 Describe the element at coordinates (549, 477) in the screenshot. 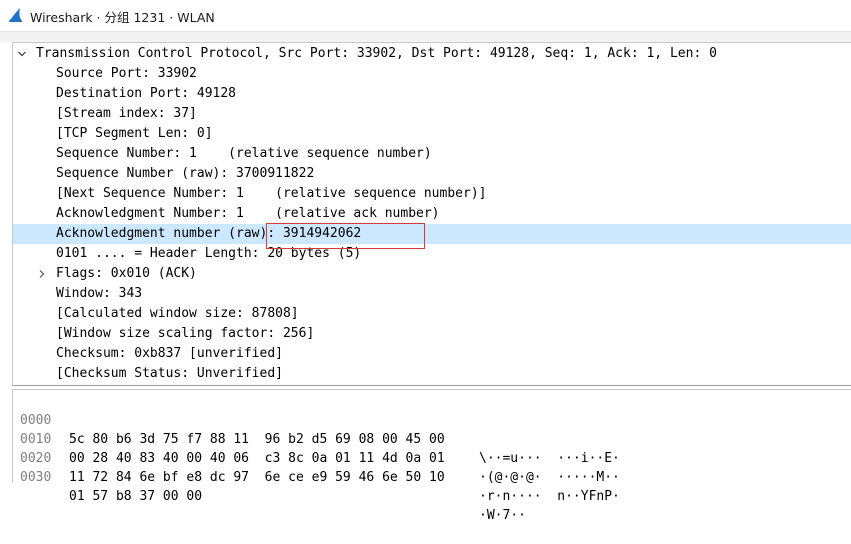

I see `hex-ascii: ·(@·@·@· ·····M··` at that location.